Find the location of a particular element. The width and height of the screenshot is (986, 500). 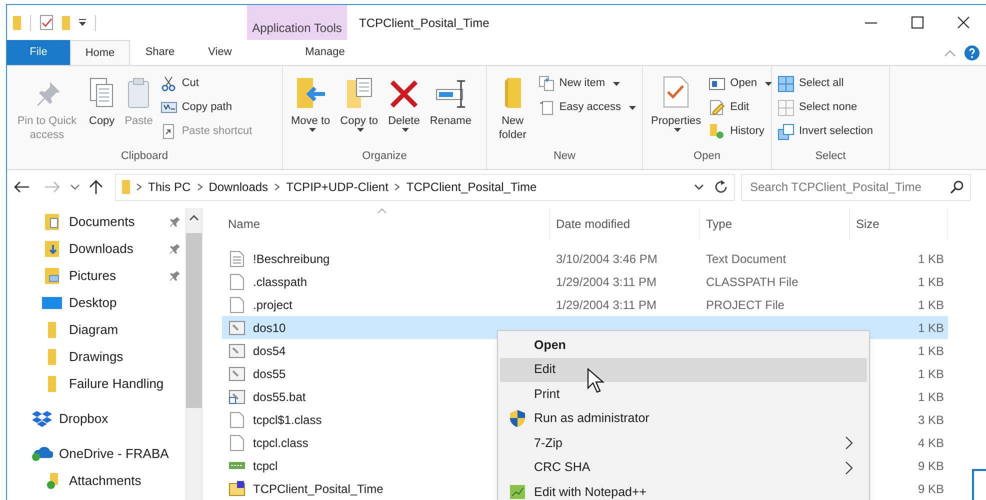

file-name: .project is located at coordinates (272, 305).